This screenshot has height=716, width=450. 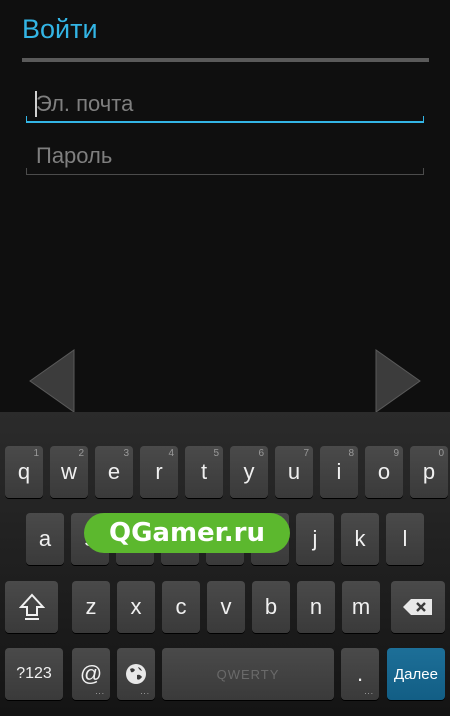 I want to click on key-b: b, so click(x=271, y=607).